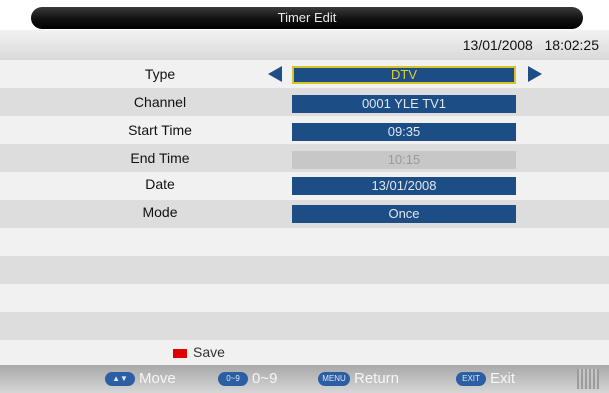  I want to click on return-label: Return, so click(377, 378).